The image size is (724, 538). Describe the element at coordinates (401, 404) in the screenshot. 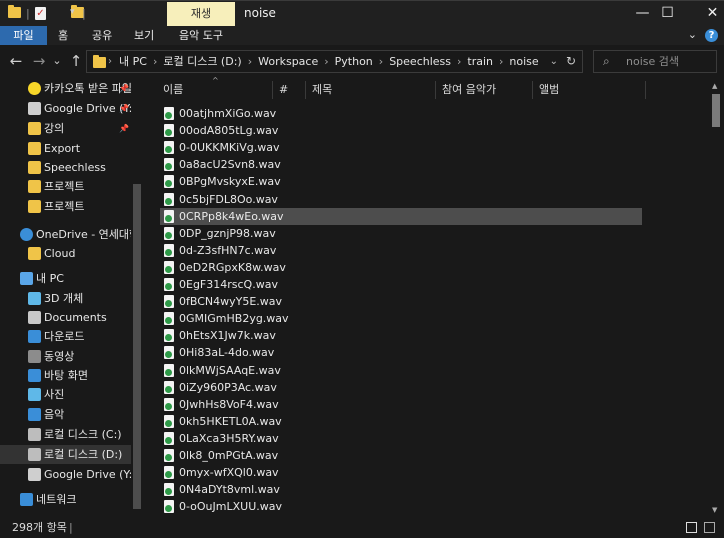

I see `file-row: 0JwhHs8VoF4.wav` at that location.